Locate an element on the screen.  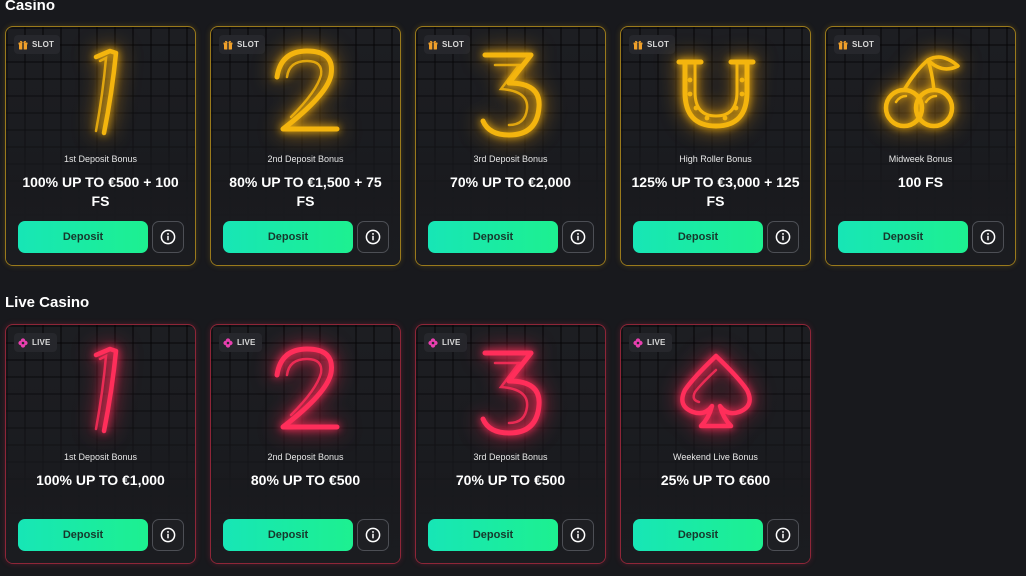
bonus-offer: 100 FS is located at coordinates (920, 182).